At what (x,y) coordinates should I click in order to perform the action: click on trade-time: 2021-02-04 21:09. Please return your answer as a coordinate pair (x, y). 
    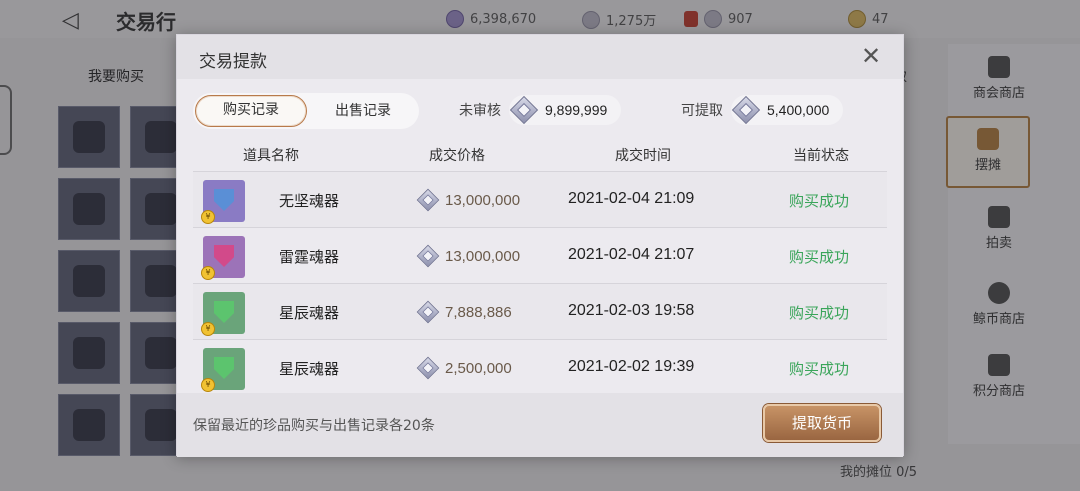
    Looking at the image, I should click on (631, 198).